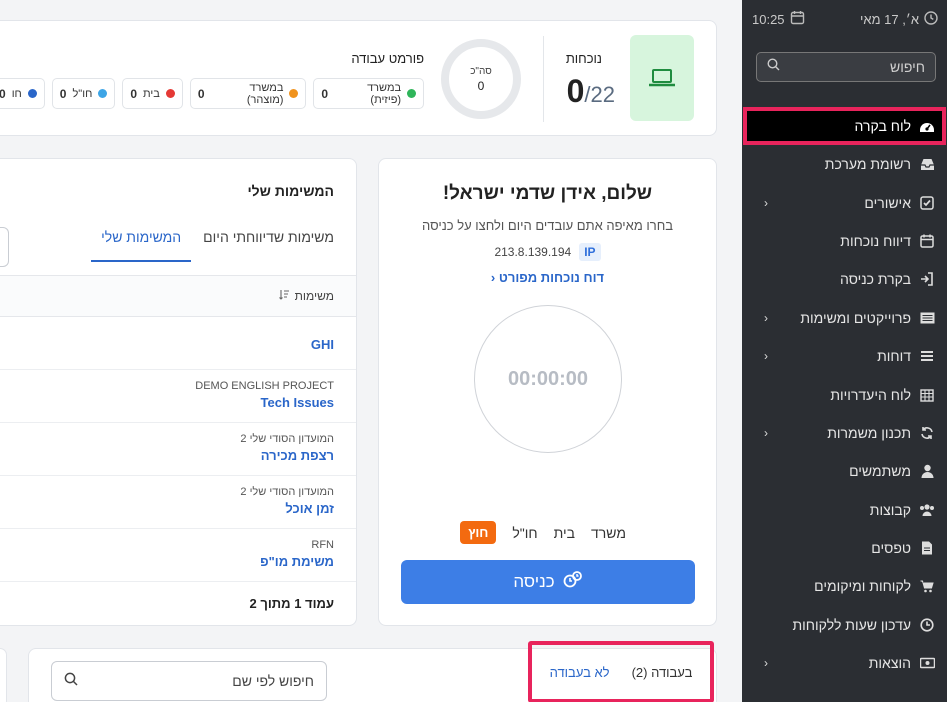 This screenshot has height=702, width=947. I want to click on total-value: 0, so click(481, 85).